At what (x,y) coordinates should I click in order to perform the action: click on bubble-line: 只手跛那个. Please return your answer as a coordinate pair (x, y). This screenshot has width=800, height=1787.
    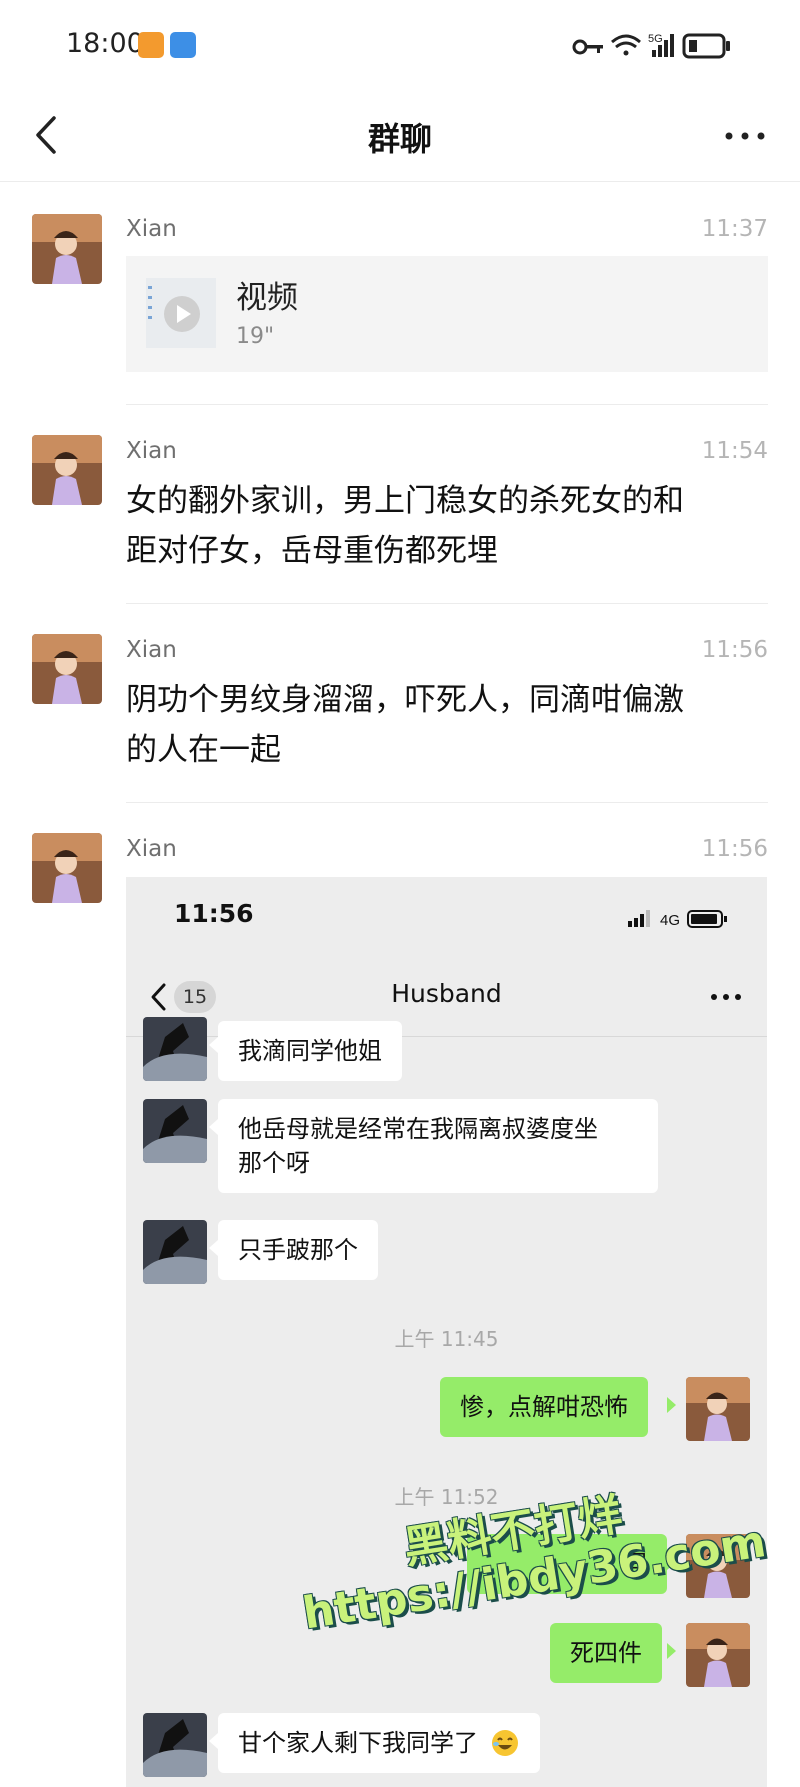
    Looking at the image, I should click on (298, 1250).